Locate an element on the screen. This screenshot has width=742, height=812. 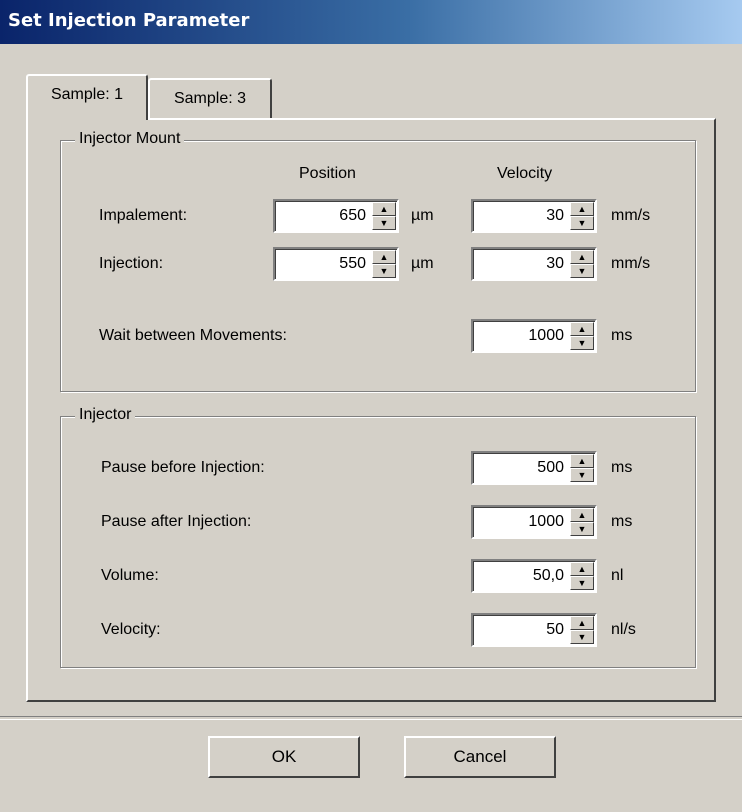
unit-label: nl/s is located at coordinates (623, 629).